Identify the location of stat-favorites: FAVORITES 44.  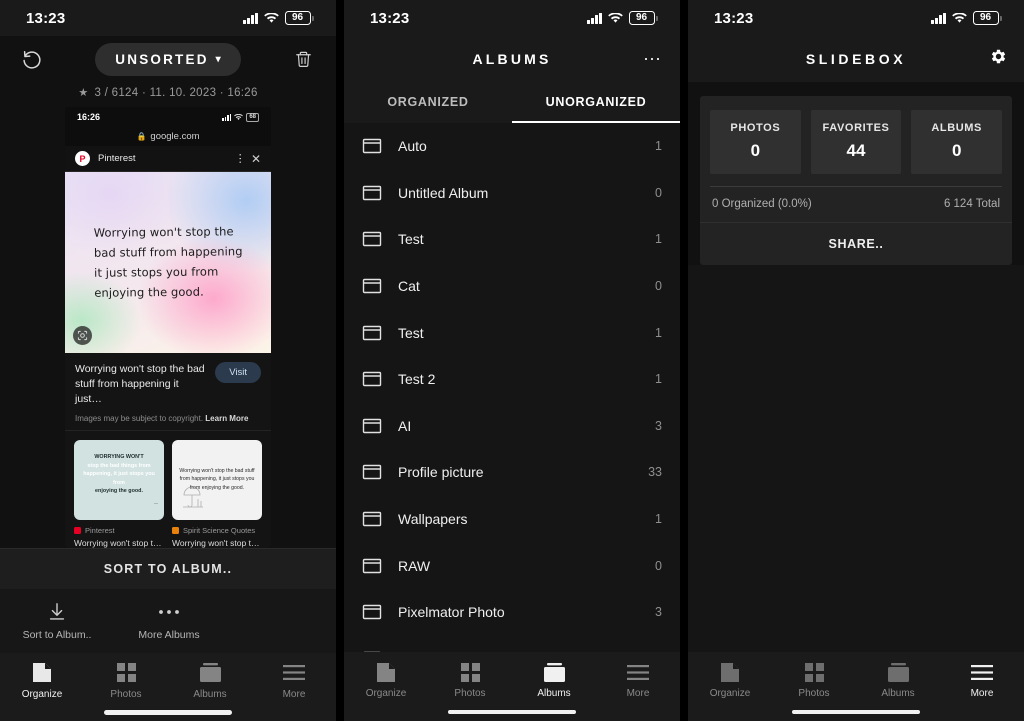
(856, 142).